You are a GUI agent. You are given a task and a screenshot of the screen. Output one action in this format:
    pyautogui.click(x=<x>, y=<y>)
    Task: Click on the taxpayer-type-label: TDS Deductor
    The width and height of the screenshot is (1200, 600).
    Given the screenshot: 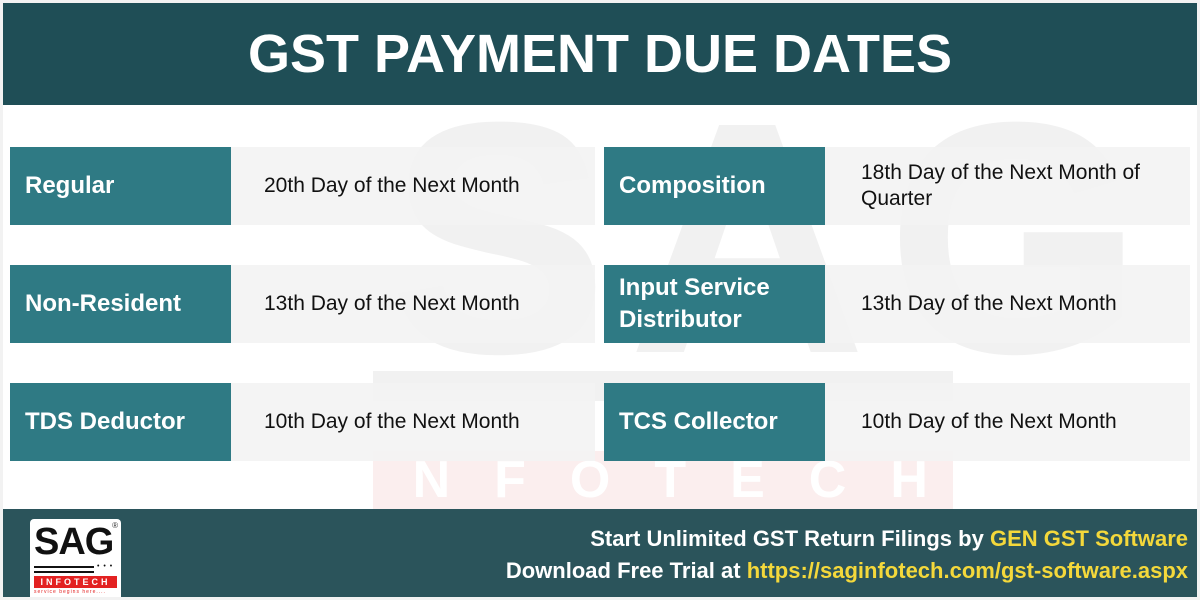 What is the action you would take?
    pyautogui.click(x=120, y=422)
    